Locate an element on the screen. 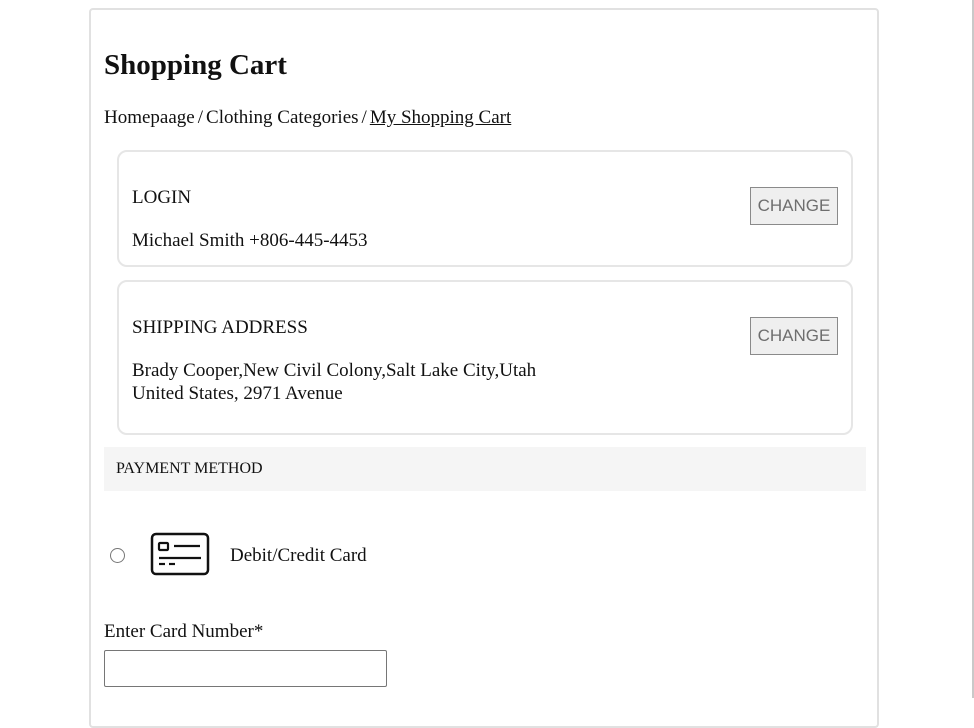 Image resolution: width=974 pixels, height=728 pixels. shipping-address-line: United States, 2971 Avenue is located at coordinates (237, 393).